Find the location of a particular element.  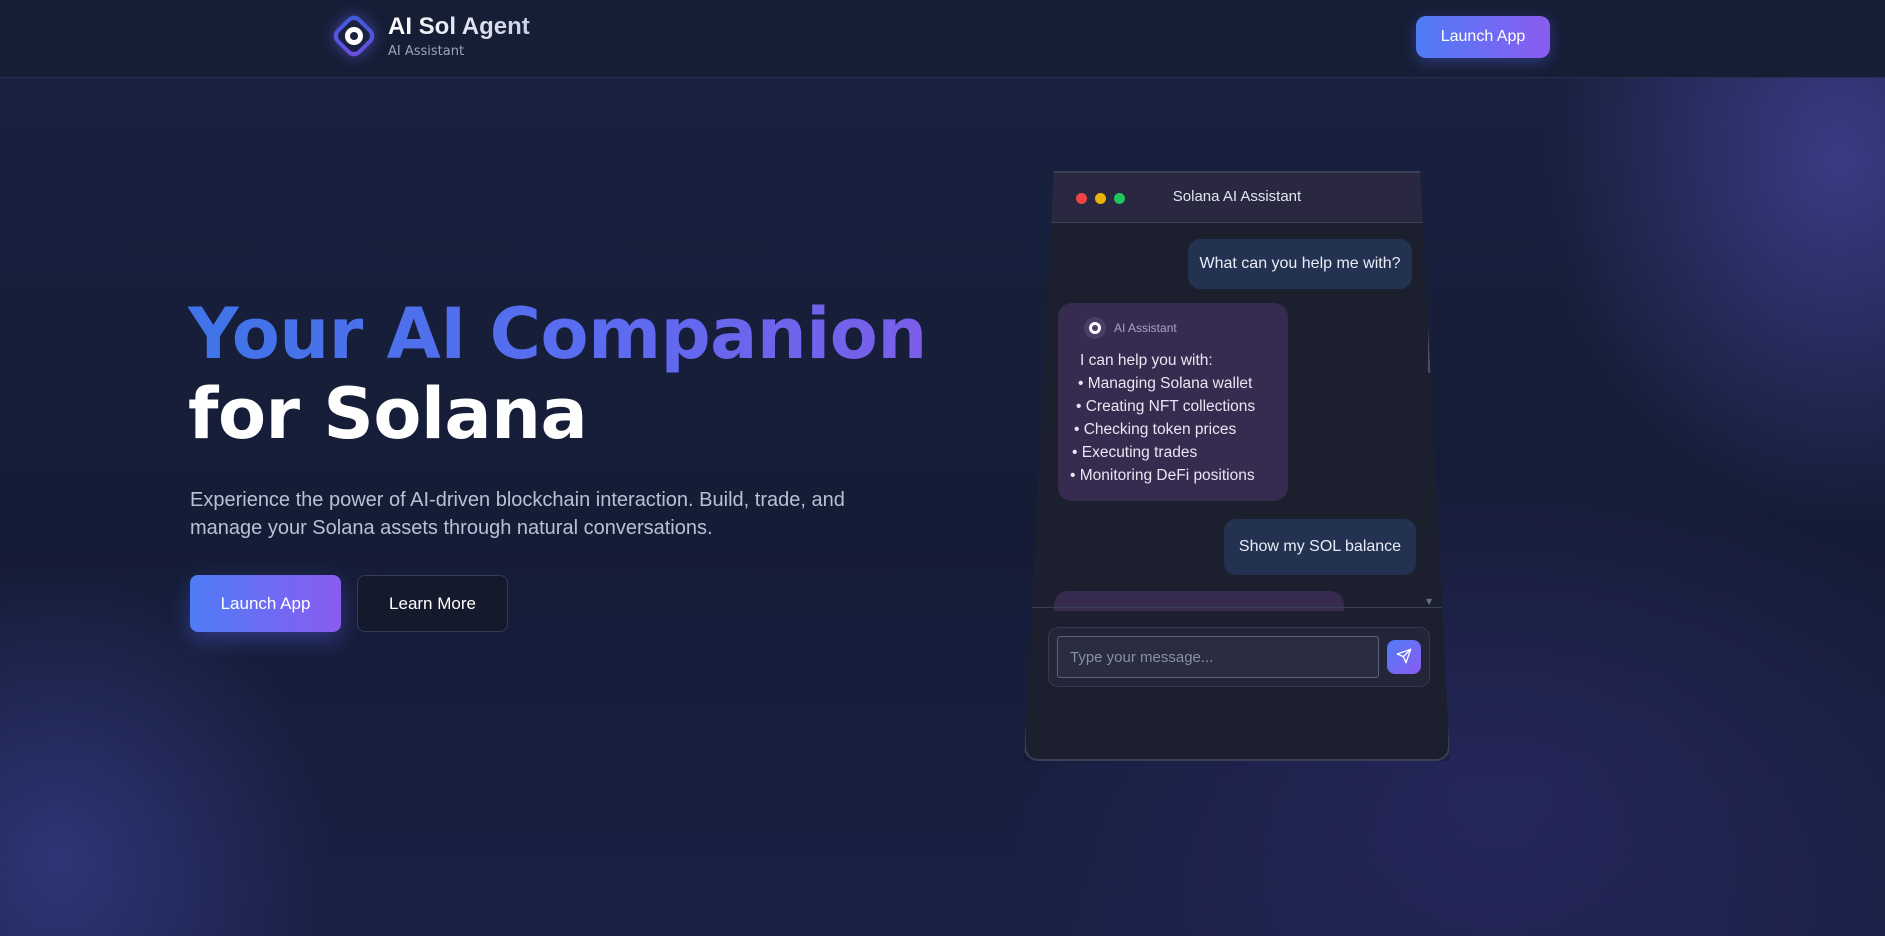

hero-title-line2: for Solana is located at coordinates (388, 414).